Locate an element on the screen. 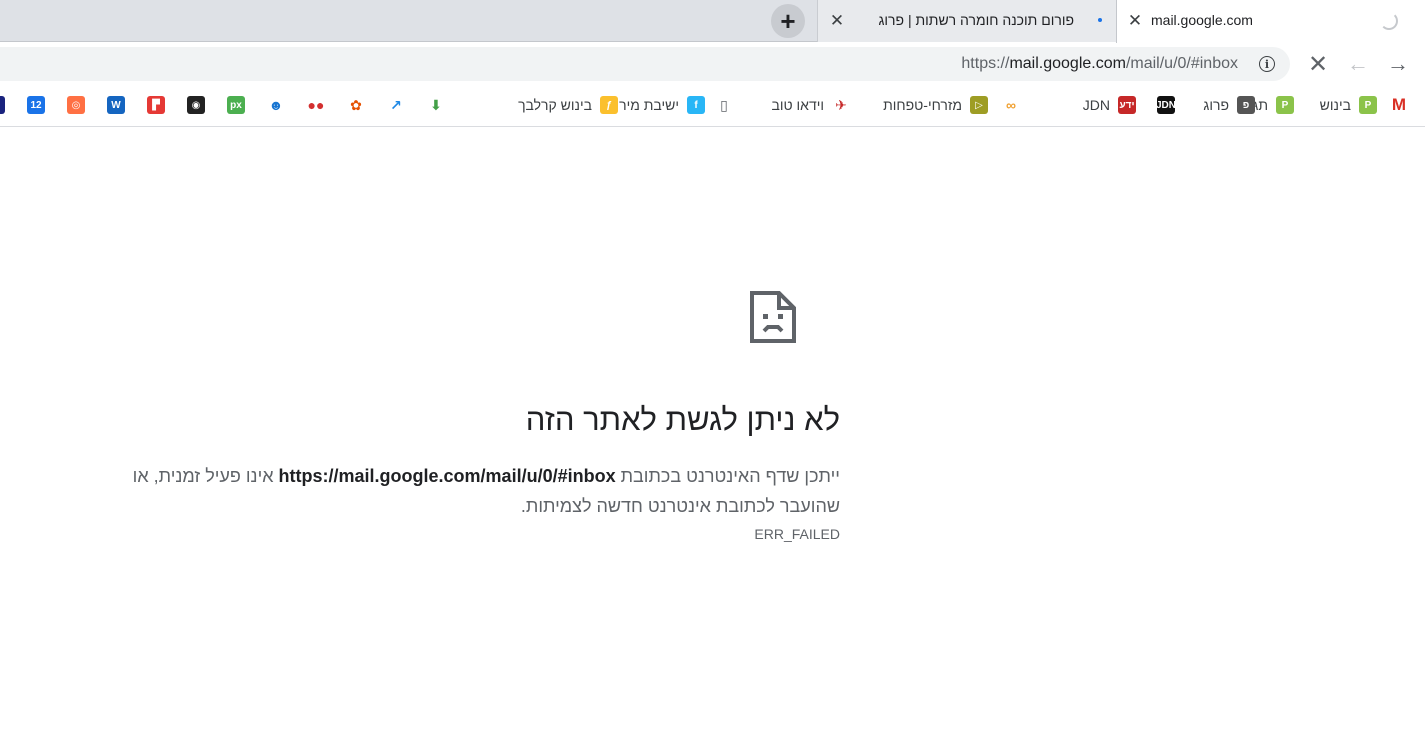 The height and width of the screenshot is (749, 1425). dots-icon: ●● is located at coordinates (316, 105).